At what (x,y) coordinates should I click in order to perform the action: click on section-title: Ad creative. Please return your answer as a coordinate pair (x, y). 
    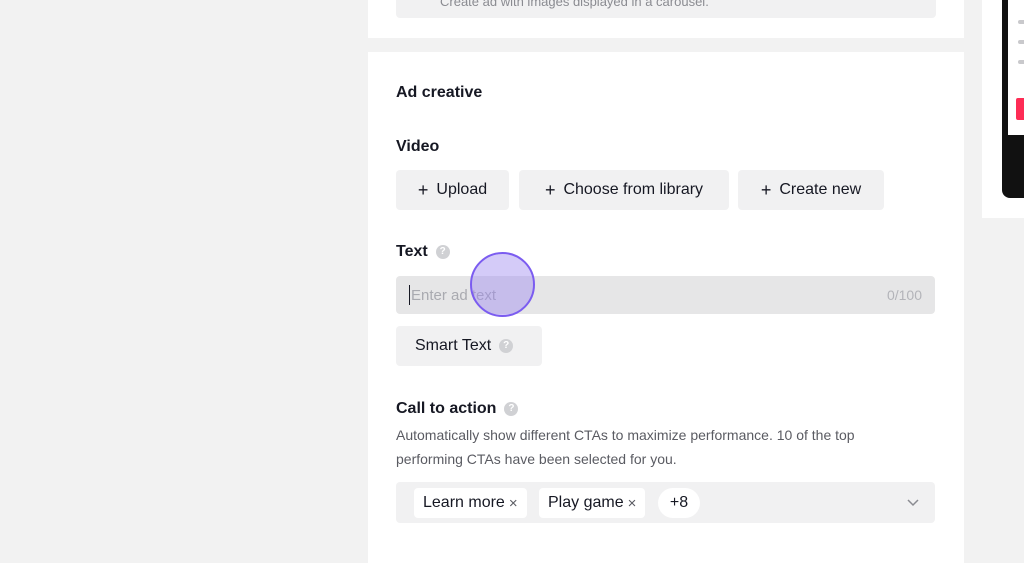
    Looking at the image, I should click on (439, 92).